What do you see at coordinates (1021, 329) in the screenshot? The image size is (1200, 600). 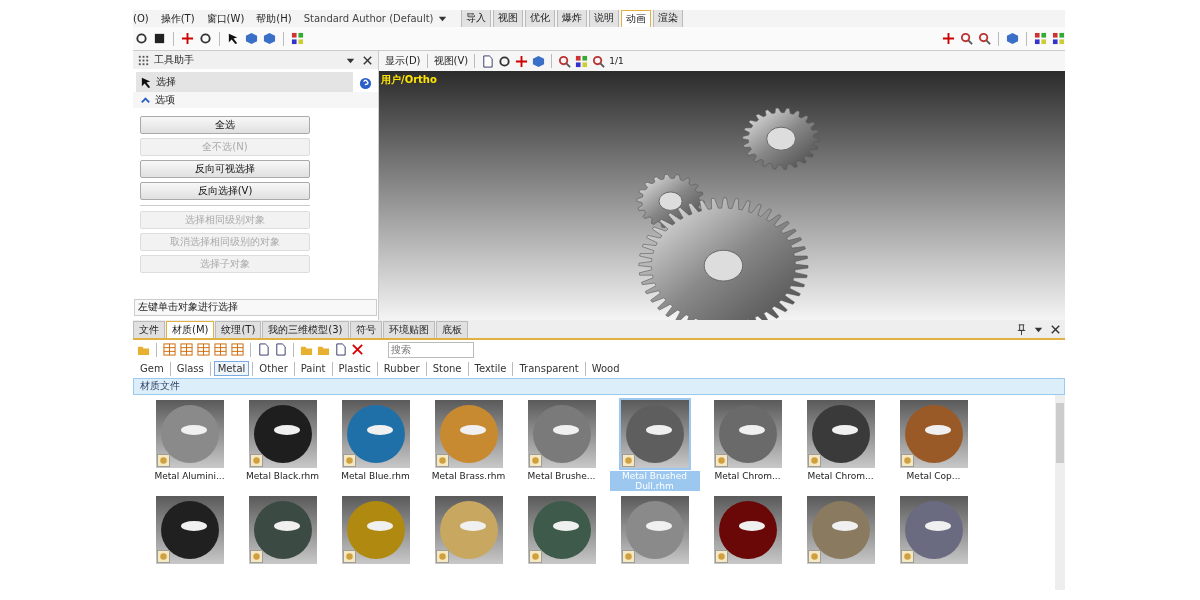 I see `pin-icon` at bounding box center [1021, 329].